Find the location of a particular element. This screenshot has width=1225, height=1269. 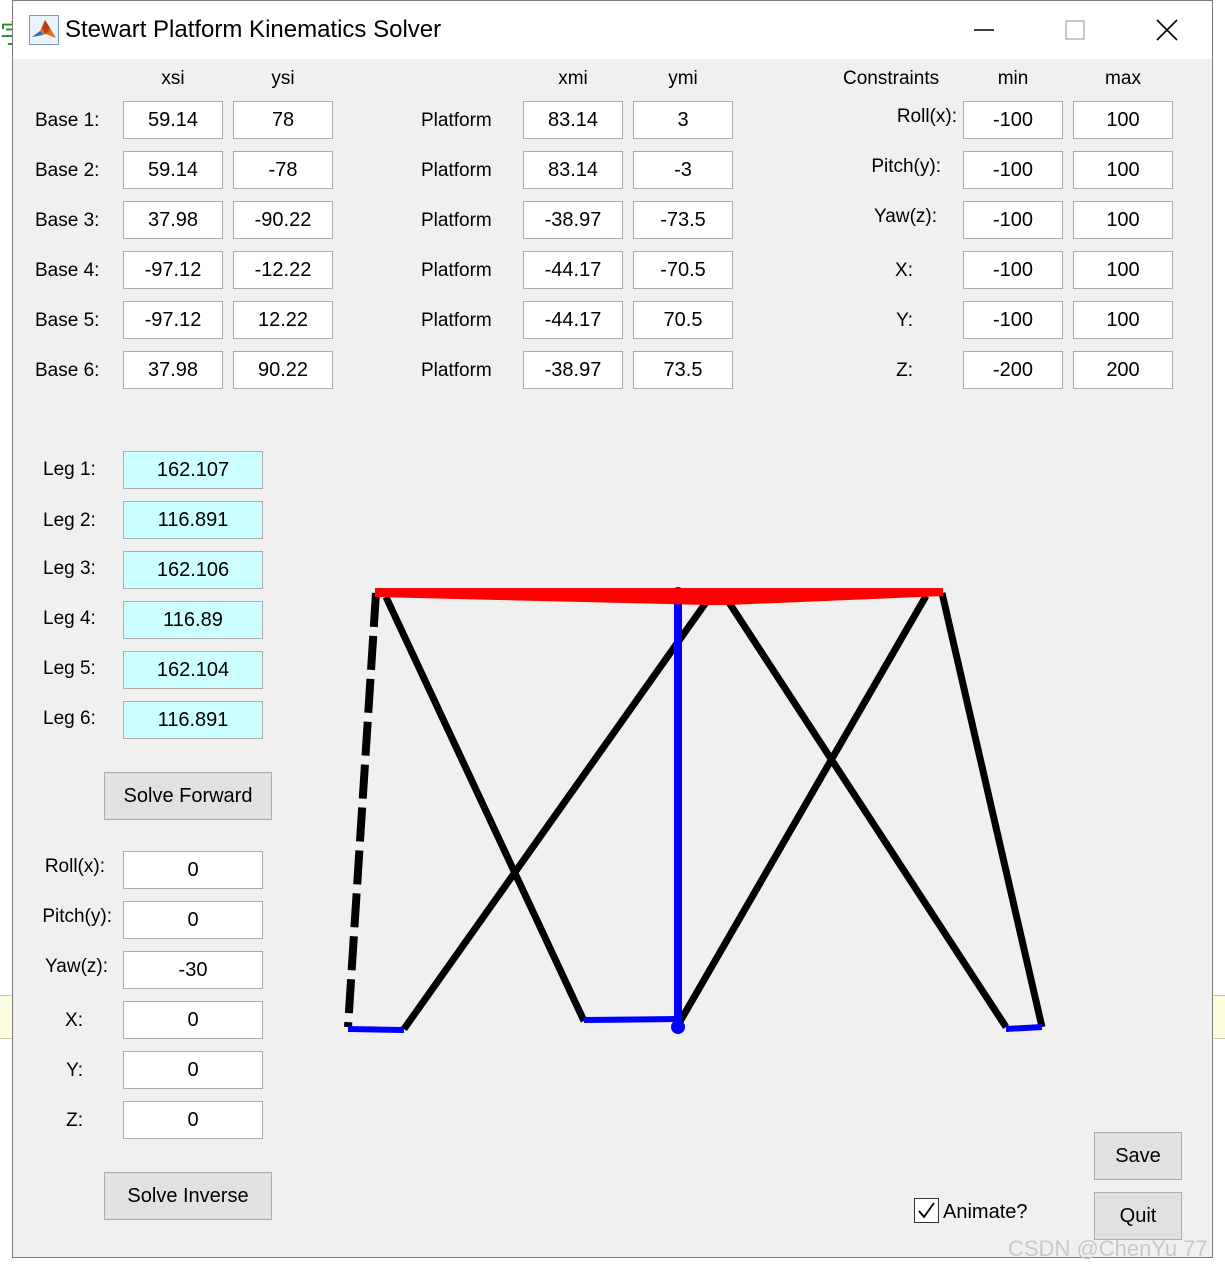

animate-label: Animate? is located at coordinates (985, 1212).